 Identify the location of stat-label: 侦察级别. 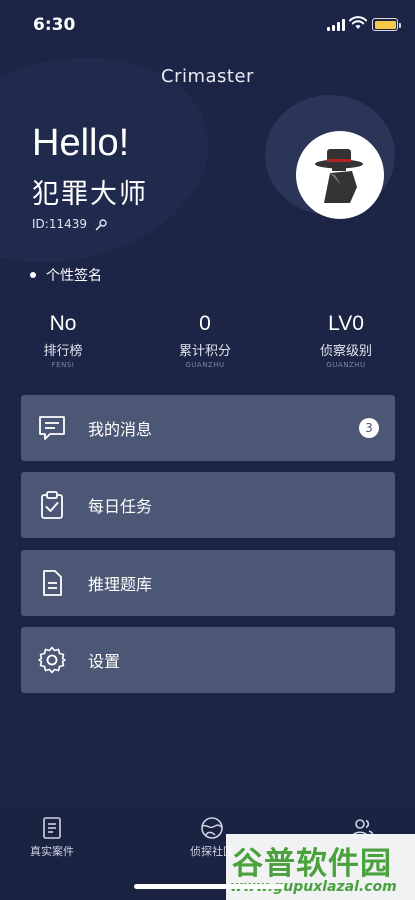
(345, 351).